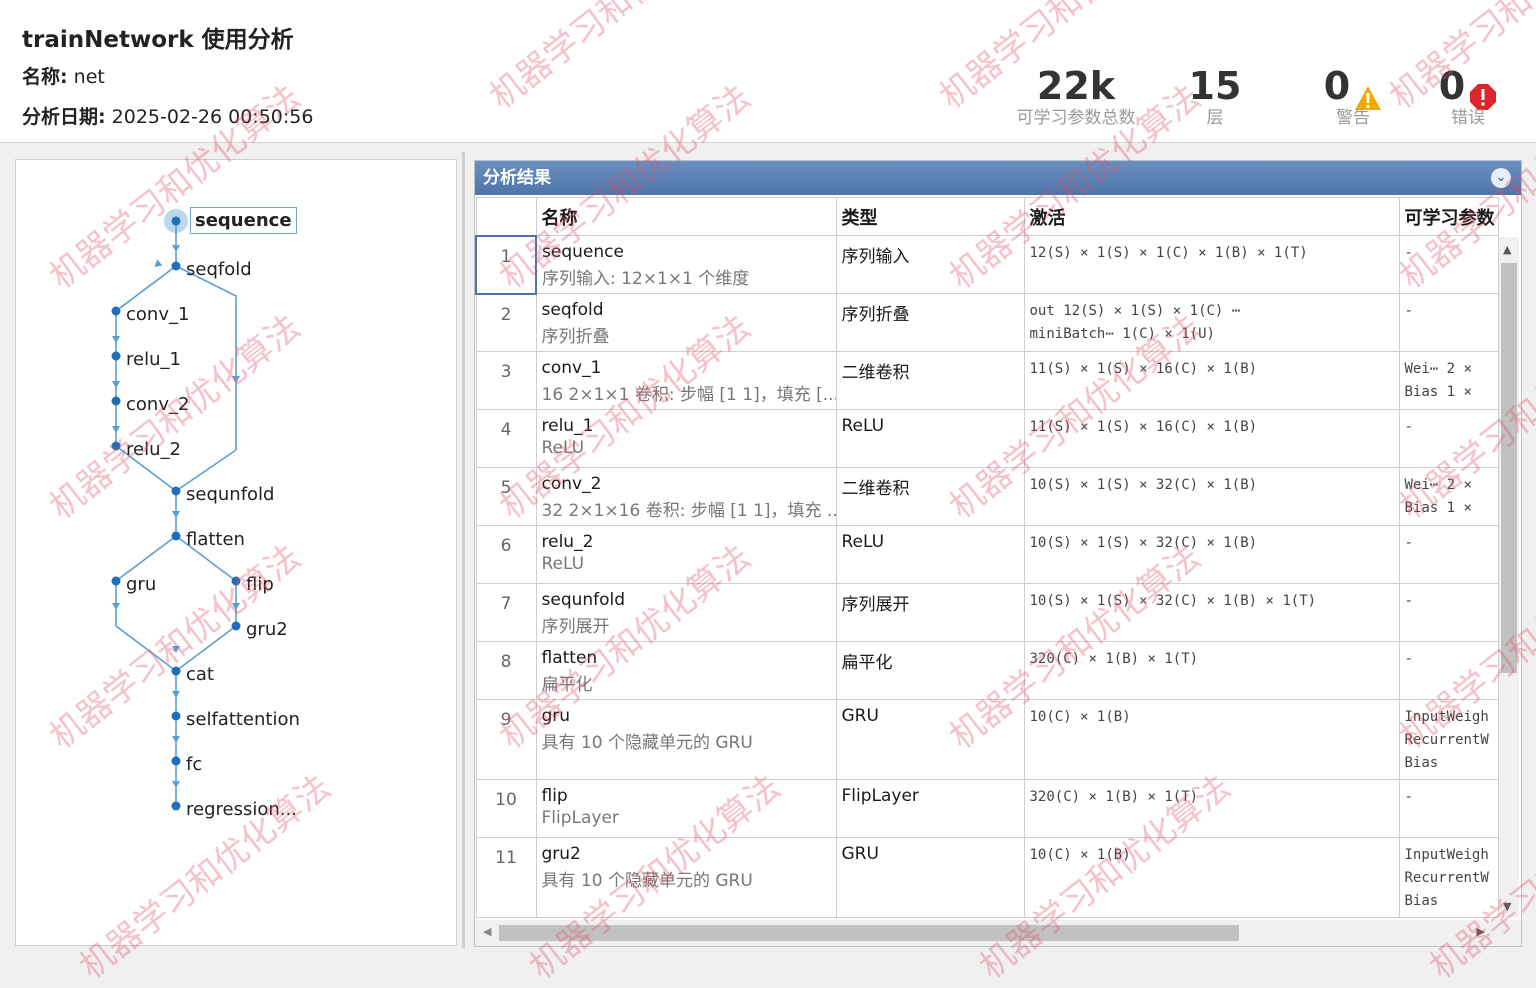 The height and width of the screenshot is (988, 1536). What do you see at coordinates (686, 808) in the screenshot?
I see `layer-name-cell: flip FlipLayer` at bounding box center [686, 808].